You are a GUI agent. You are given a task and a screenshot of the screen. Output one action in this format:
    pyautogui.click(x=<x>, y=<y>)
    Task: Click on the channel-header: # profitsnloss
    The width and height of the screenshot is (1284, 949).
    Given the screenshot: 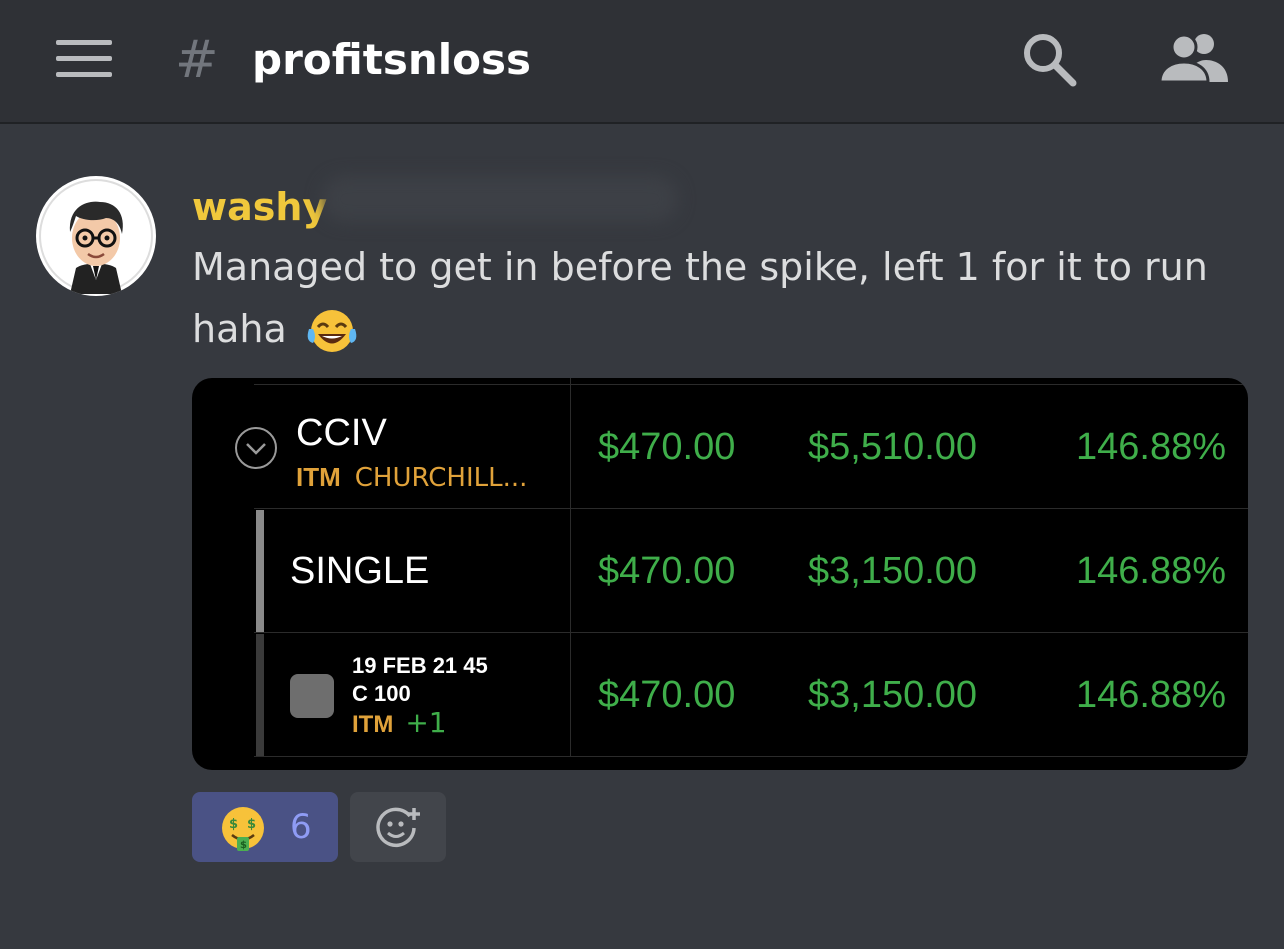 What is the action you would take?
    pyautogui.click(x=642, y=62)
    